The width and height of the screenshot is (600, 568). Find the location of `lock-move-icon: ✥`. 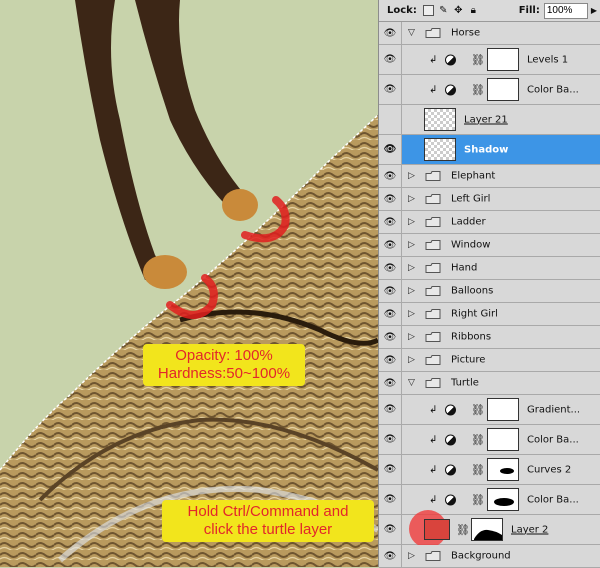

lock-move-icon: ✥ is located at coordinates (458, 10).